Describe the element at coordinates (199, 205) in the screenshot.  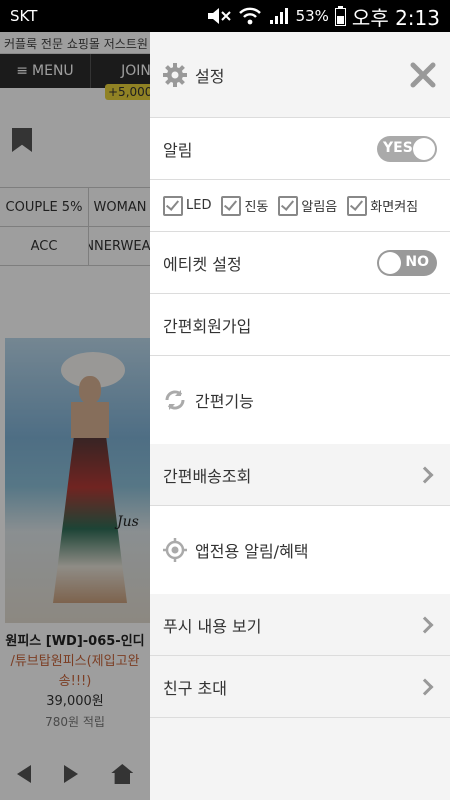
I see `option-label: LED` at that location.